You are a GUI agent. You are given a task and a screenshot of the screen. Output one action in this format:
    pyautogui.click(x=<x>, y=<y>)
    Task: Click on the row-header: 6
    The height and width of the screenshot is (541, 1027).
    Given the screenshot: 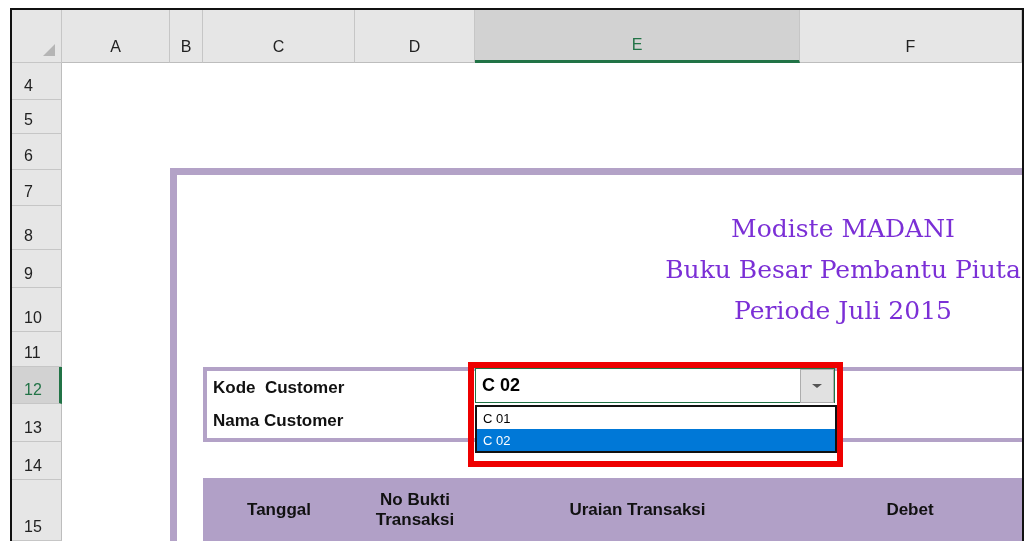 What is the action you would take?
    pyautogui.click(x=37, y=152)
    